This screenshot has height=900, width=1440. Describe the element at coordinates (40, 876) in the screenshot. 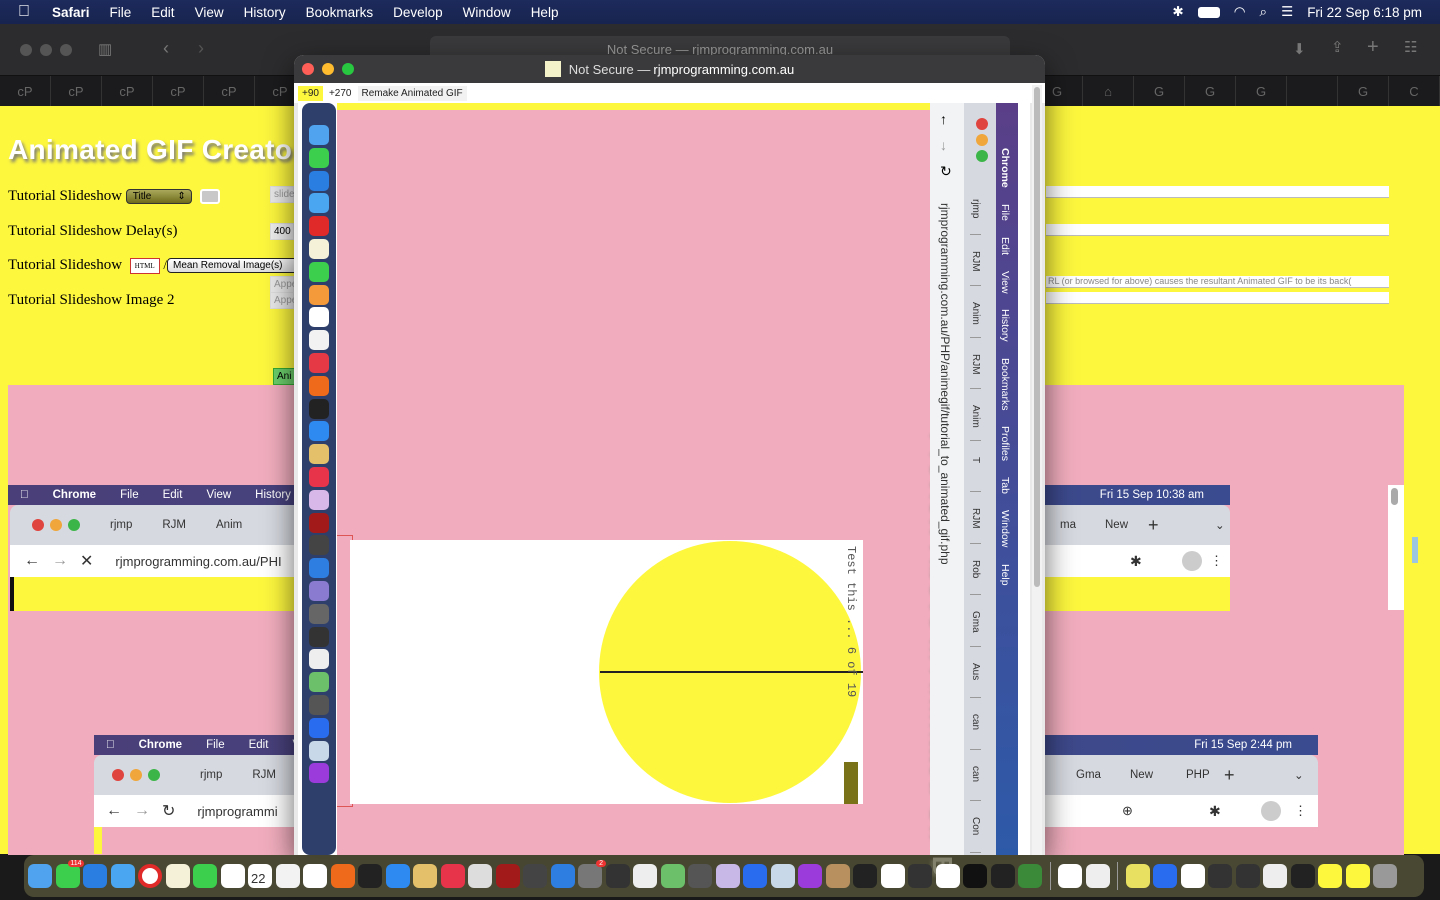

I see `dock-finder-icon` at that location.